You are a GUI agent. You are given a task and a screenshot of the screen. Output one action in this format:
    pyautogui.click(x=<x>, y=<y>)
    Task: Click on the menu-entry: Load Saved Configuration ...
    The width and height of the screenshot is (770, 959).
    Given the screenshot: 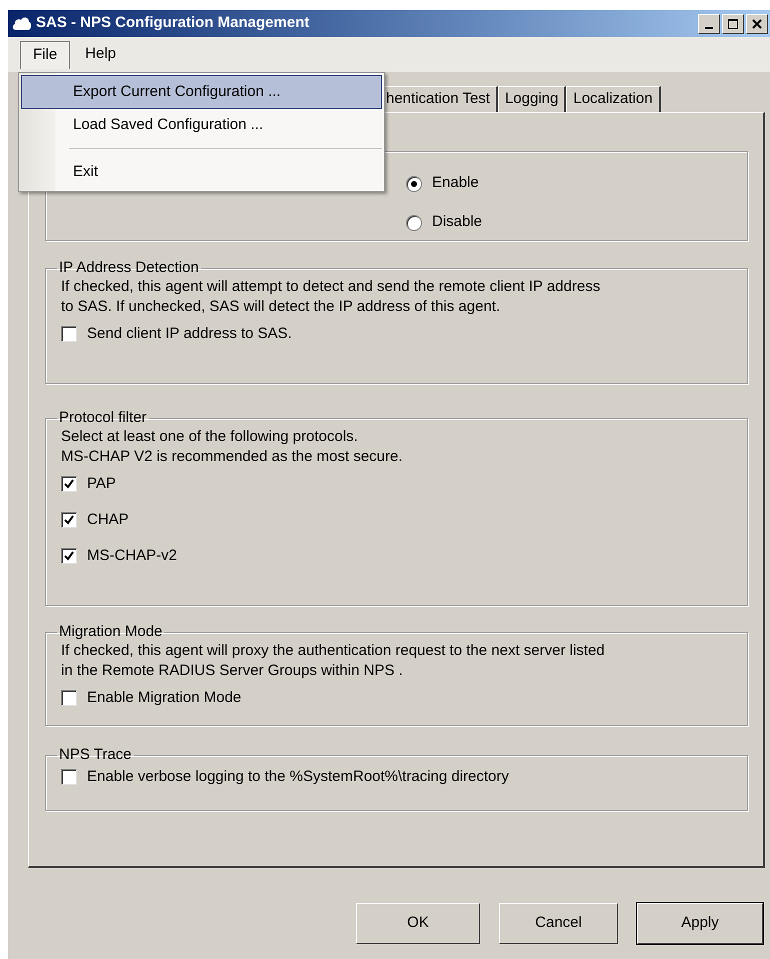 What is the action you would take?
    pyautogui.click(x=201, y=125)
    